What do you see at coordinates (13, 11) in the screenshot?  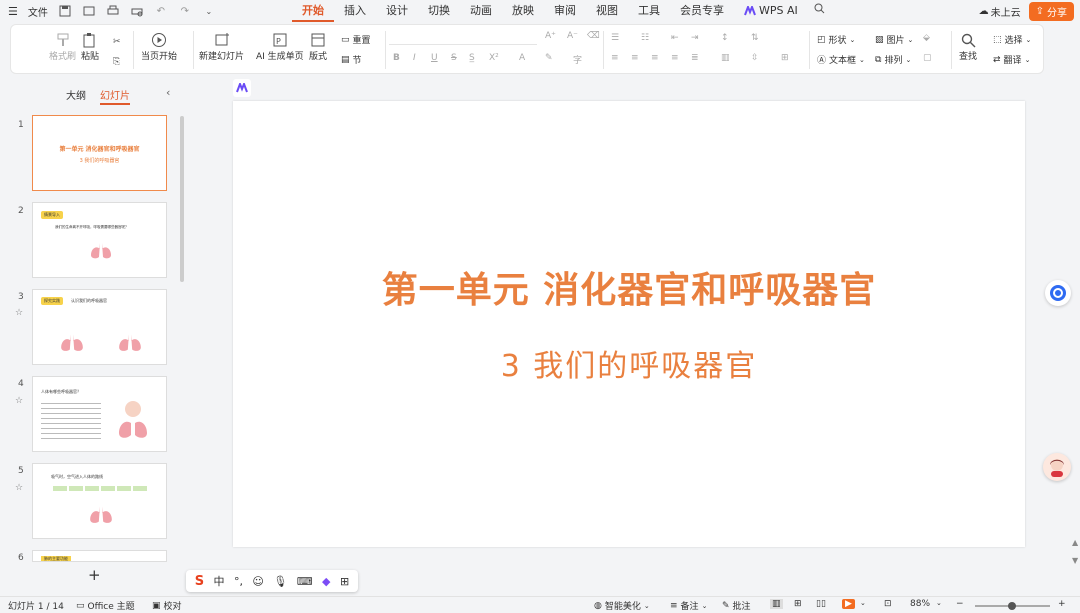 I see `menu-icon: ☰` at bounding box center [13, 11].